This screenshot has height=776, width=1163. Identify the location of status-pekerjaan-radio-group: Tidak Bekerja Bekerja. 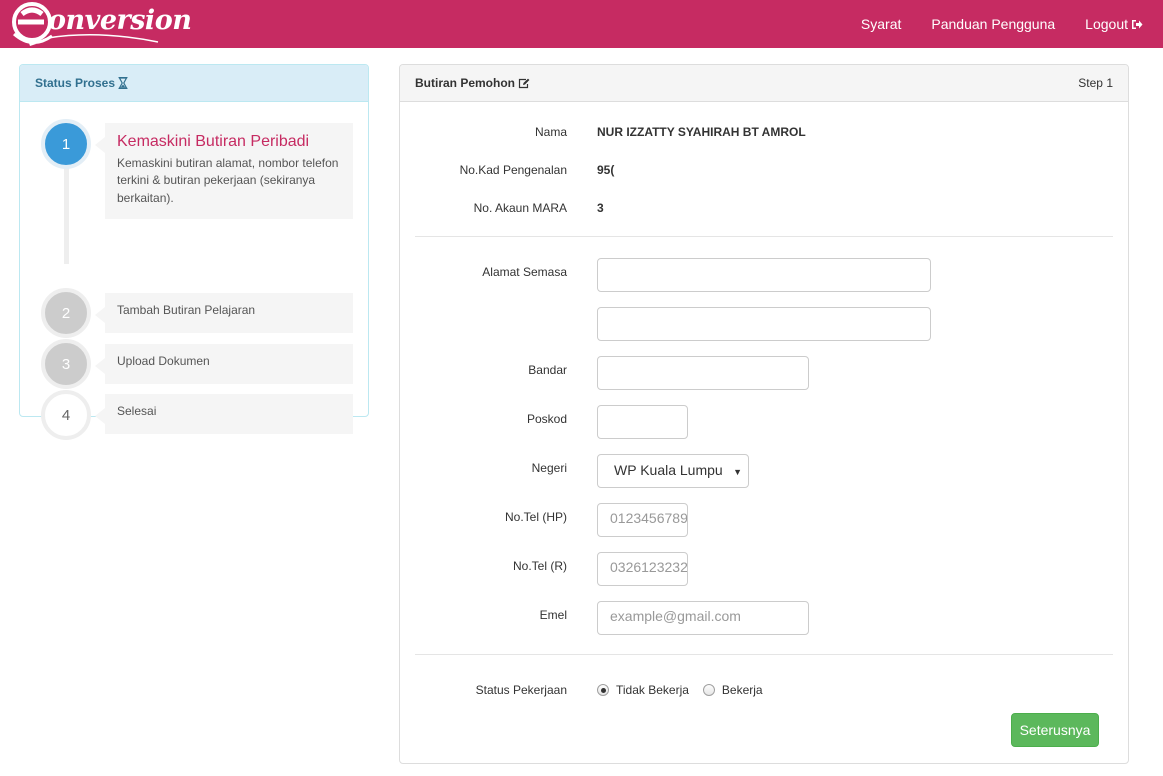
(687, 690).